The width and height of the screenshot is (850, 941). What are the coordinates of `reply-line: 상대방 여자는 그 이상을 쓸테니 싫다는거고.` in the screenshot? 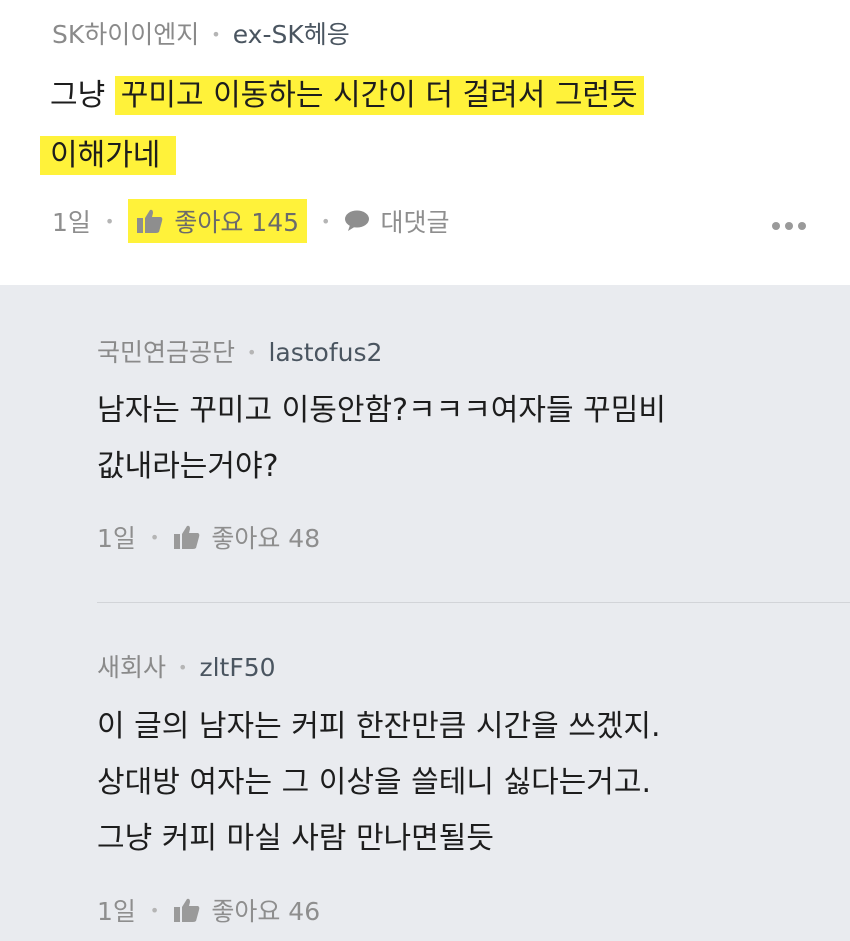 It's located at (374, 782).